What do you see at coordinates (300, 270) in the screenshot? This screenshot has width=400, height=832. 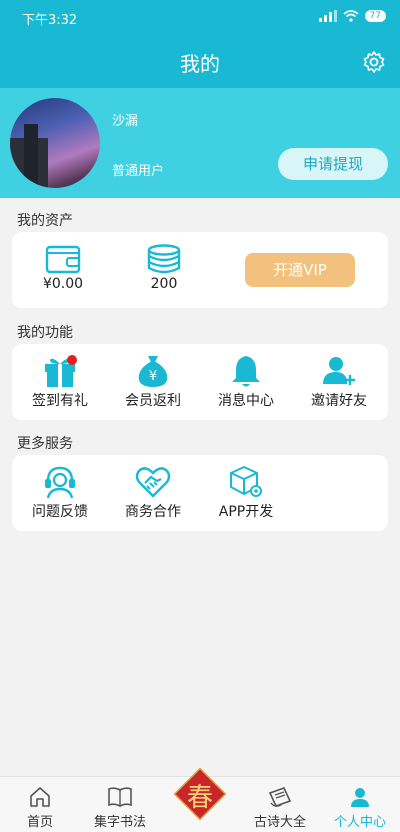 I see `open-vip-button: 开通VIP` at bounding box center [300, 270].